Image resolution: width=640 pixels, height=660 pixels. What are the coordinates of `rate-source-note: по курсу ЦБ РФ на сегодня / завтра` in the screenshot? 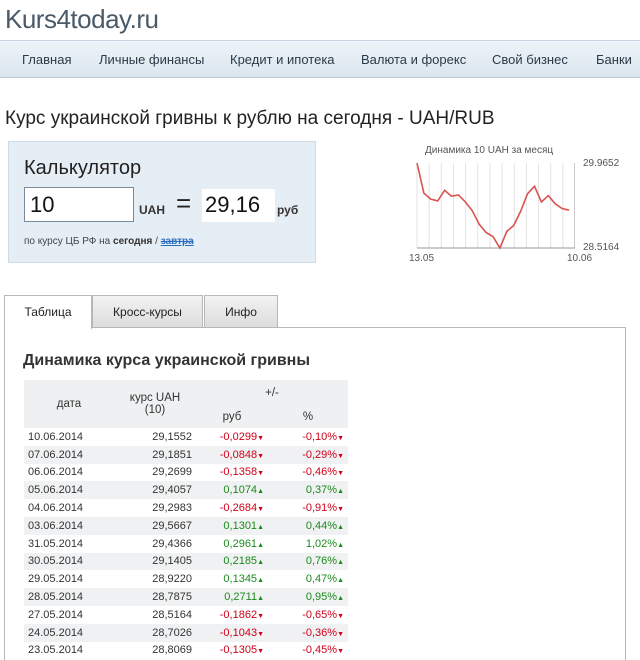 It's located at (109, 241).